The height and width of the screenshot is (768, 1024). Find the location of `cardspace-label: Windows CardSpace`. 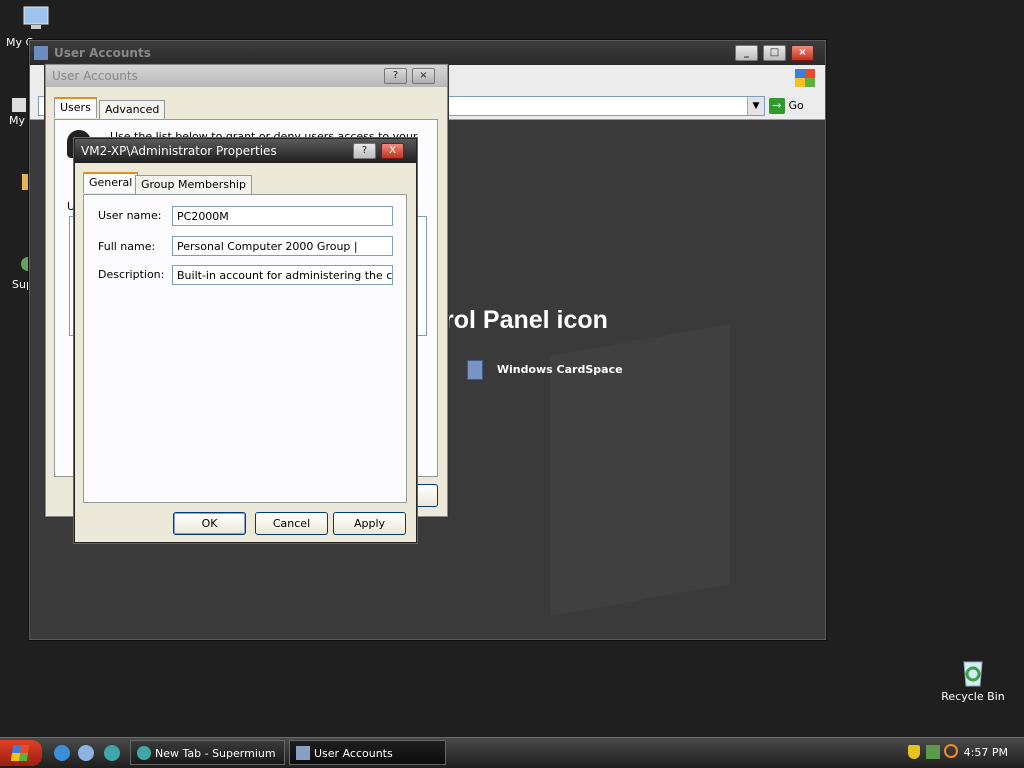

cardspace-label: Windows CardSpace is located at coordinates (559, 369).